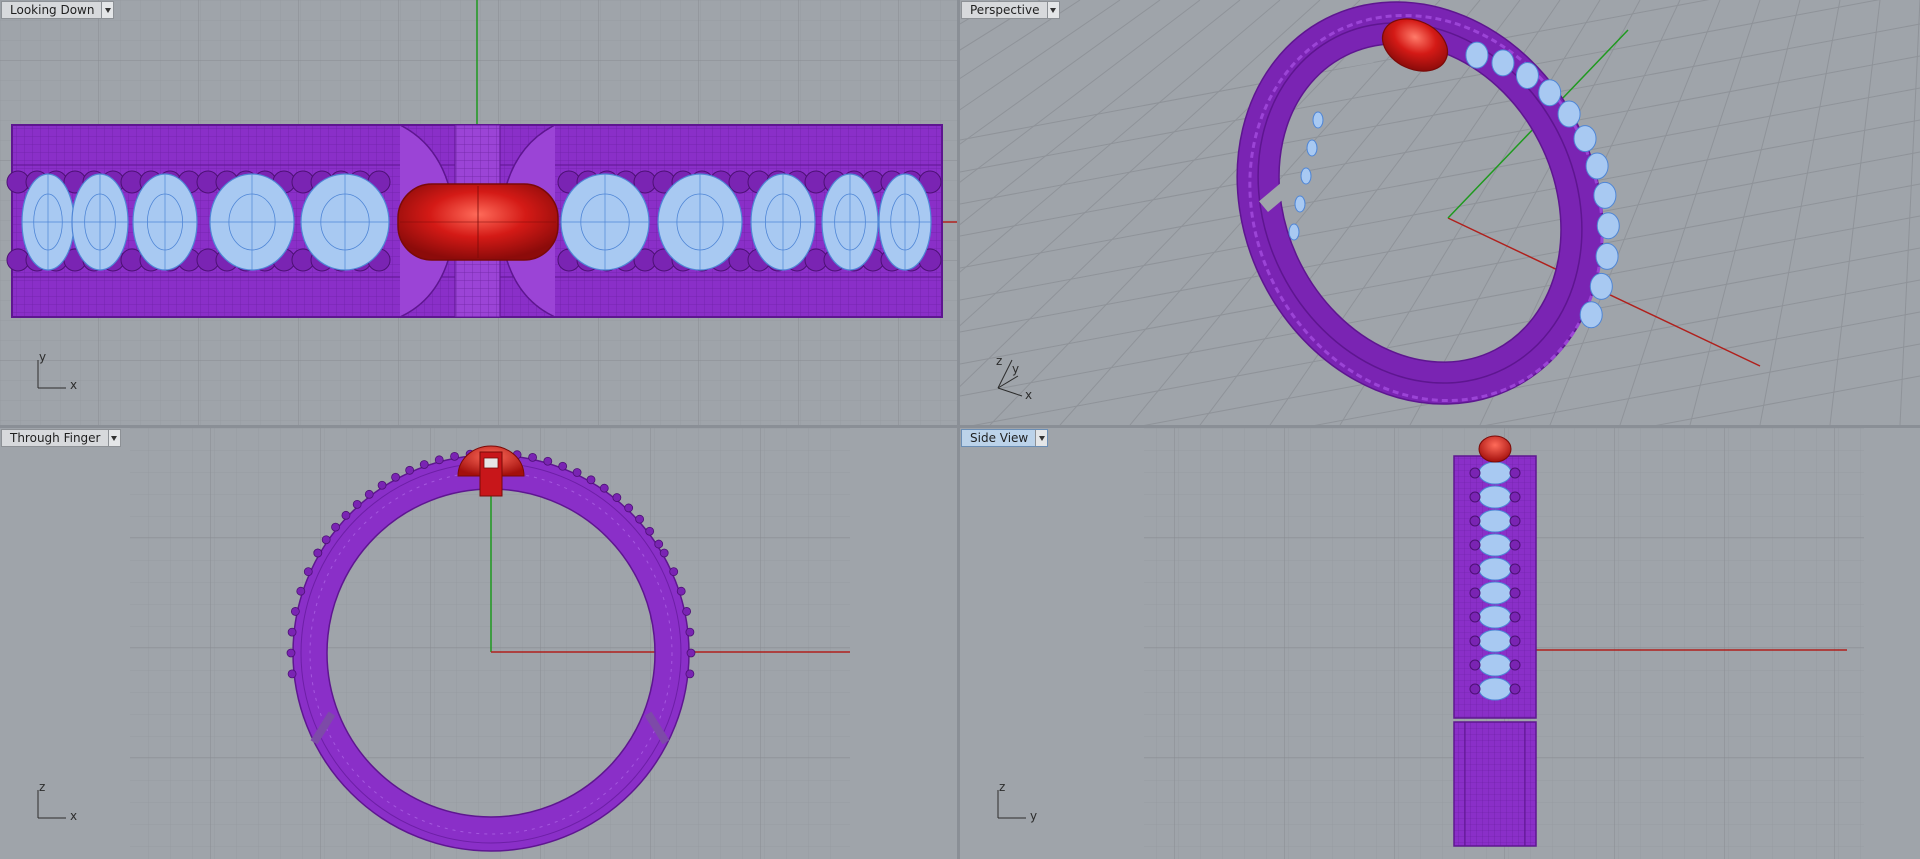 The height and width of the screenshot is (859, 1920). Describe the element at coordinates (52, 10) in the screenshot. I see `viewport-title-text: Looking Down` at that location.